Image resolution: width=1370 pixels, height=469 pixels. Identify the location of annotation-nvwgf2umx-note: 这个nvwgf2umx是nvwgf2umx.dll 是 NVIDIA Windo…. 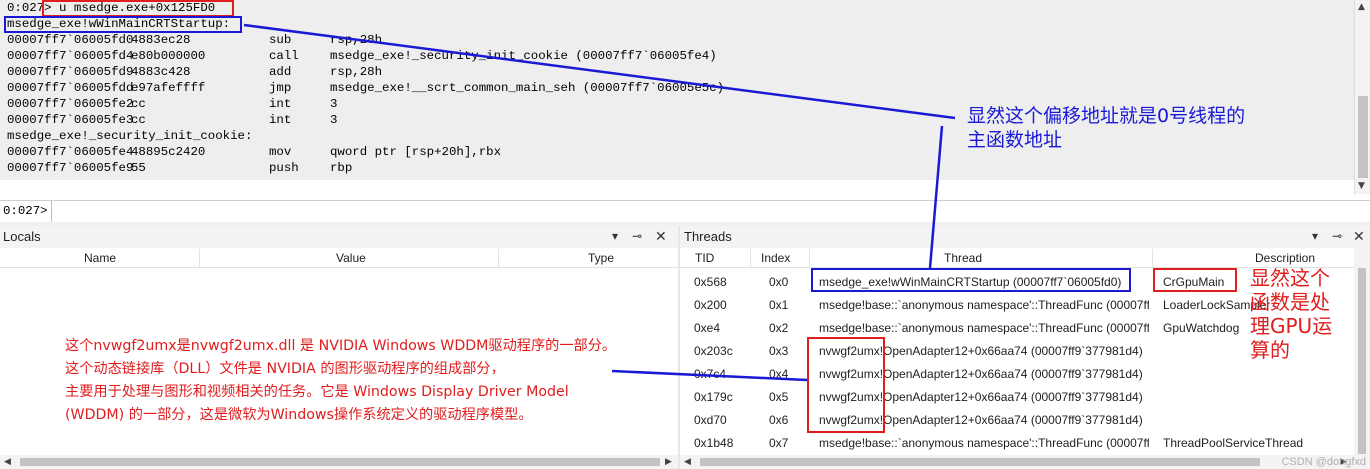
(340, 381).